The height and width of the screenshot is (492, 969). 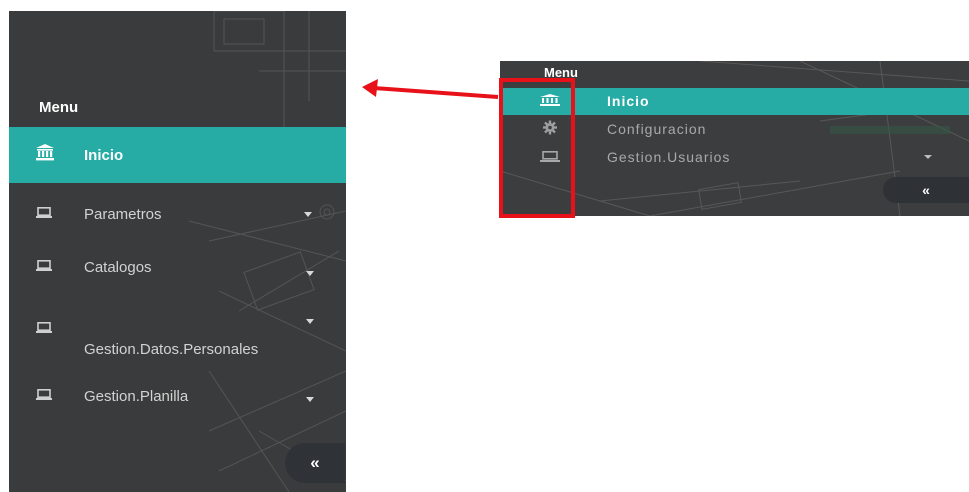 What do you see at coordinates (177, 267) in the screenshot?
I see `sidebar-item-catalogos: Catalogos` at bounding box center [177, 267].